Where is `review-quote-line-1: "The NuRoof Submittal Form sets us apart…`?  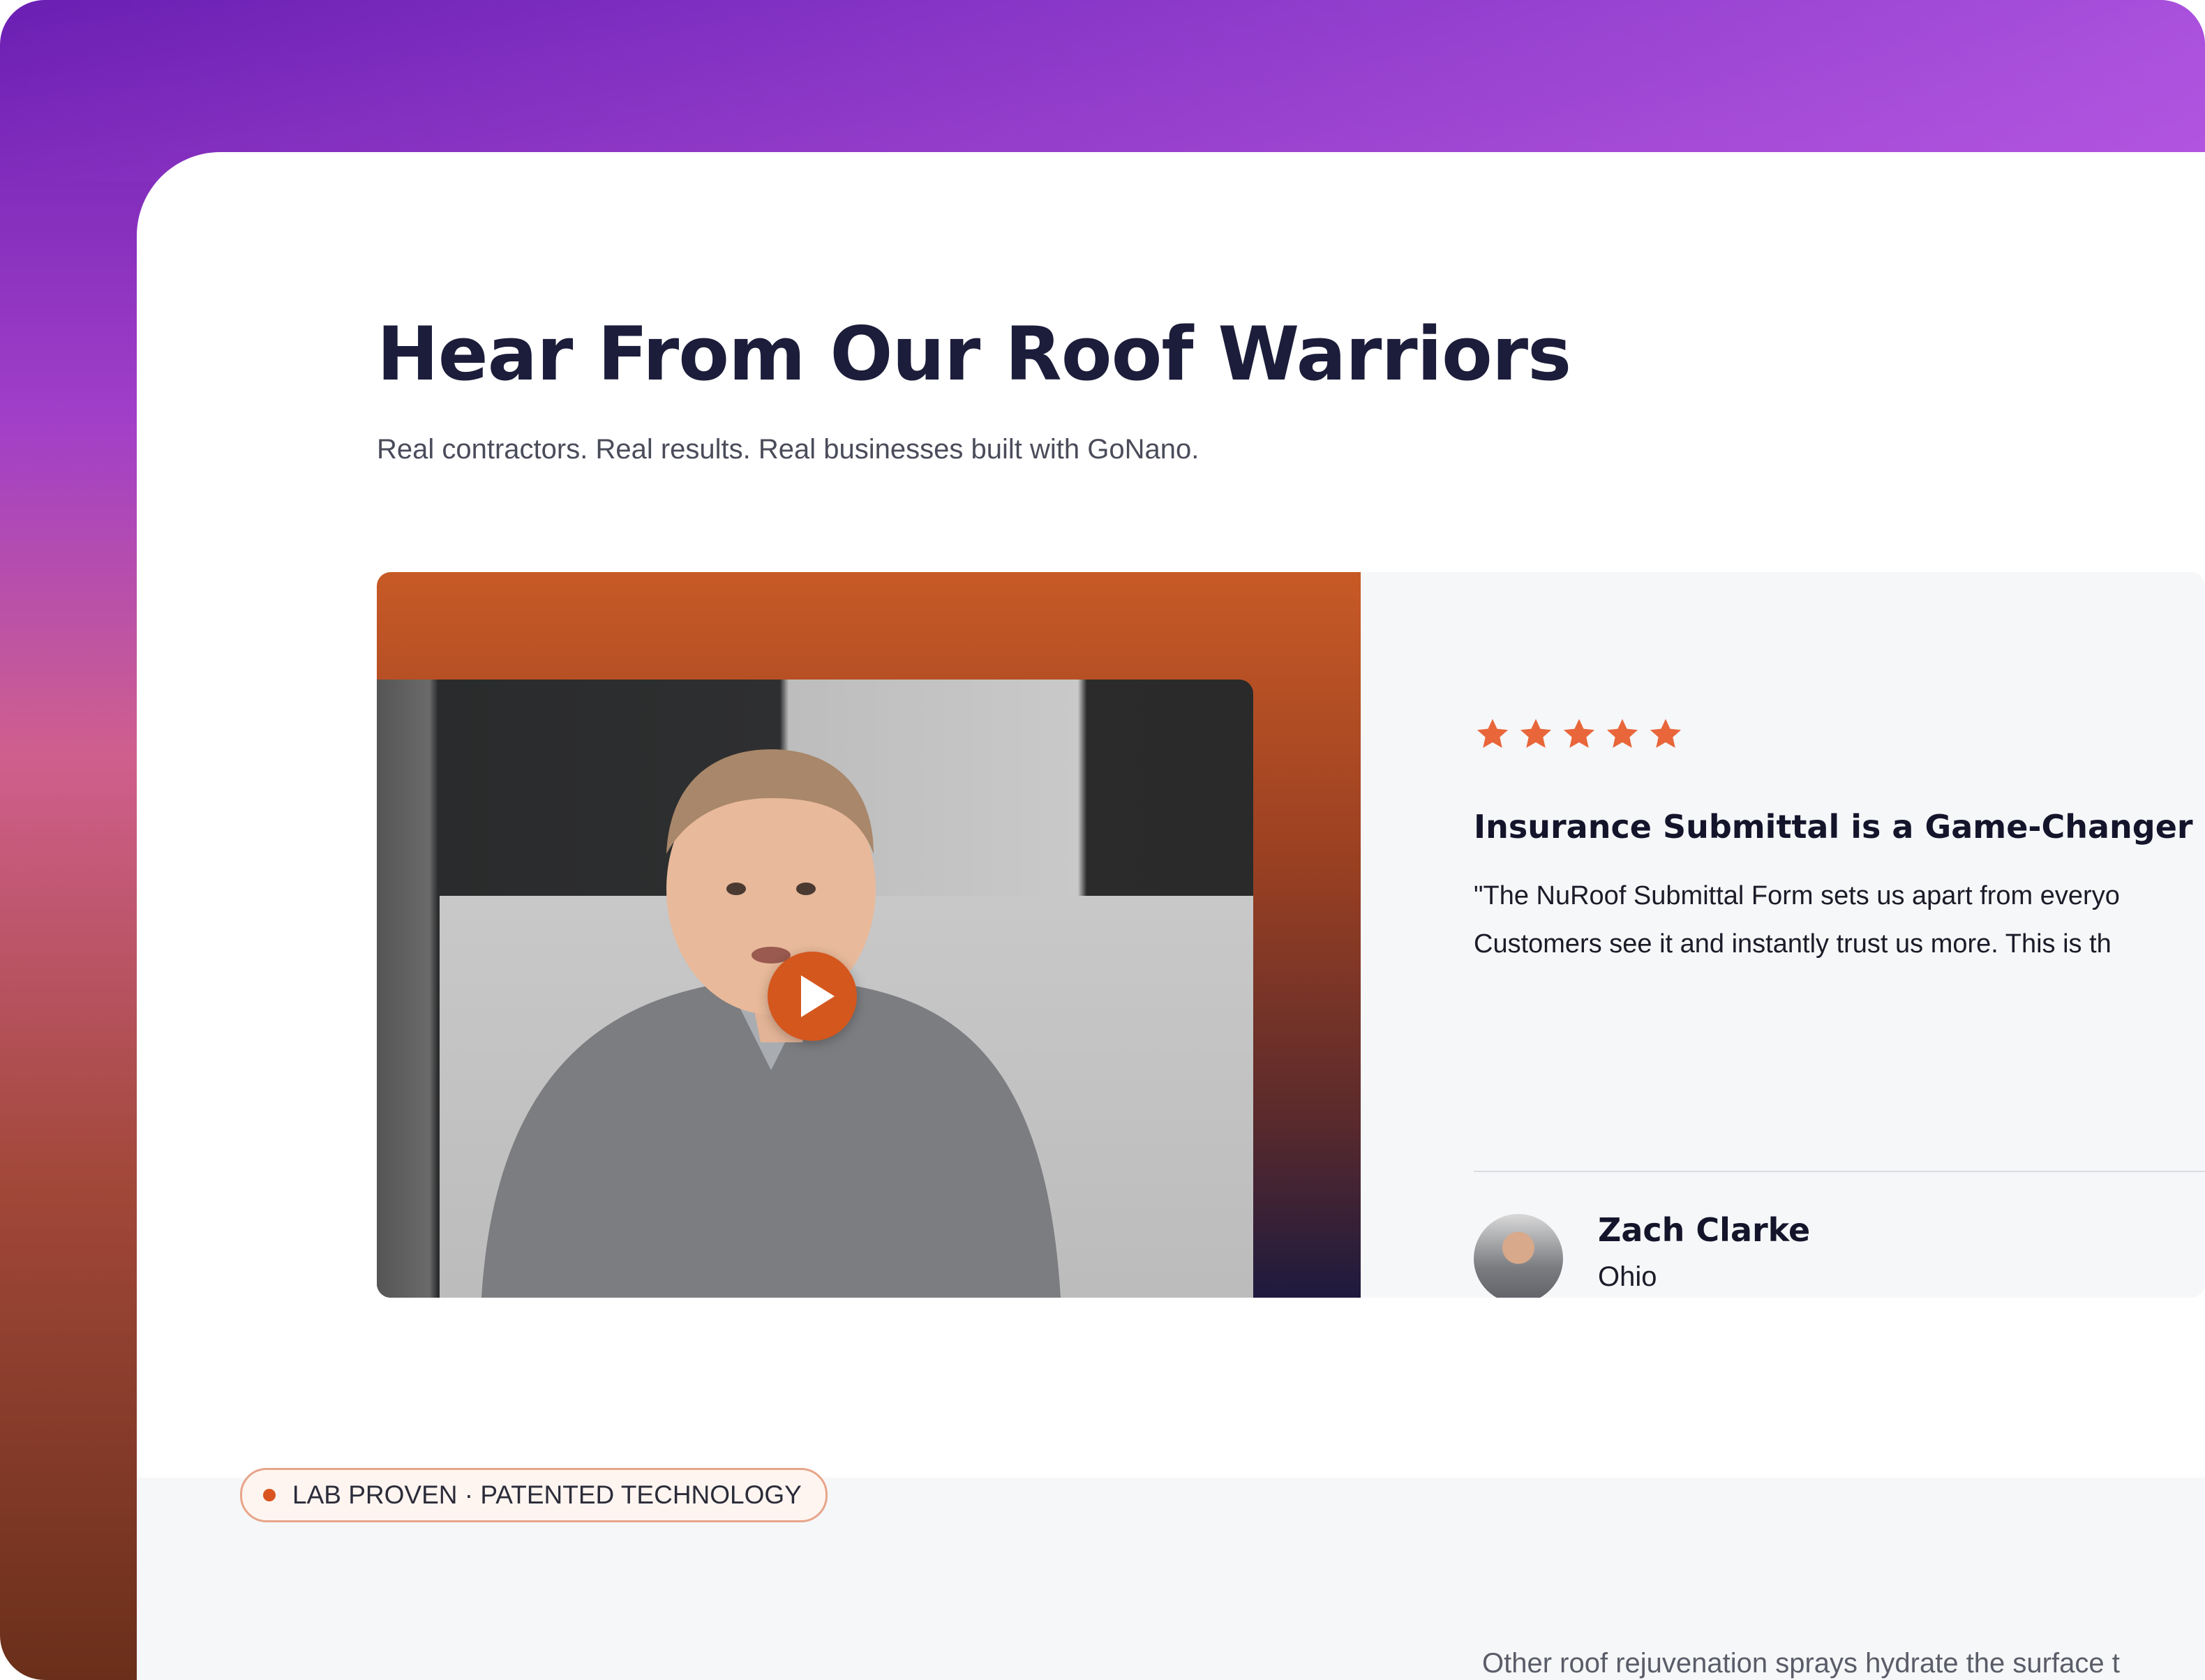
review-quote-line-1: "The NuRoof Submittal Form sets us apart… is located at coordinates (1797, 895).